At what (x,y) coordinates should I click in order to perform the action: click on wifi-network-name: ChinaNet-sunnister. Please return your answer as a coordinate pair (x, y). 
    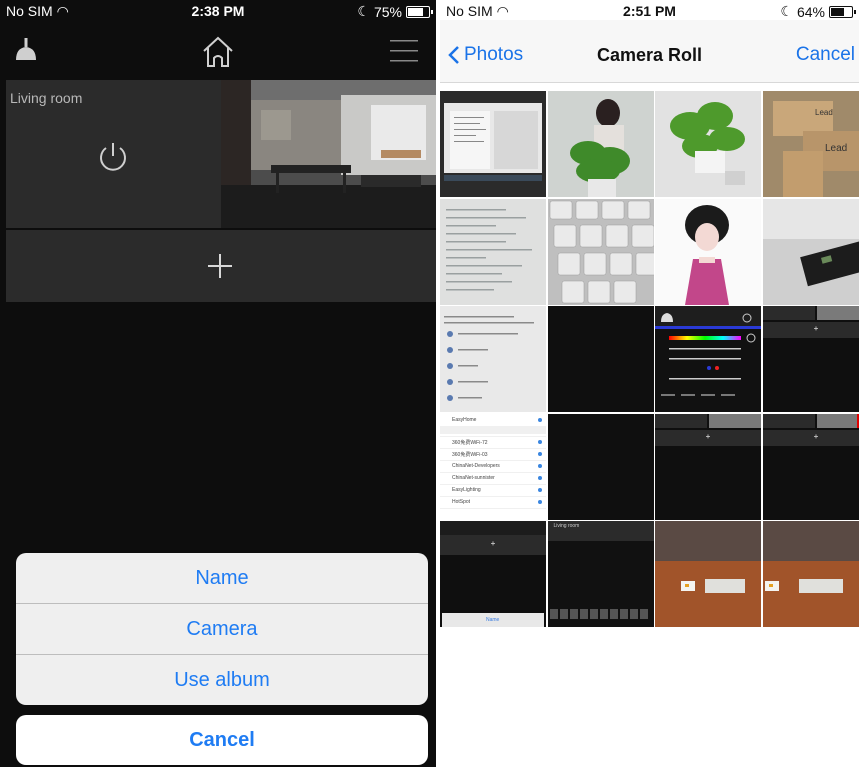
    Looking at the image, I should click on (473, 477).